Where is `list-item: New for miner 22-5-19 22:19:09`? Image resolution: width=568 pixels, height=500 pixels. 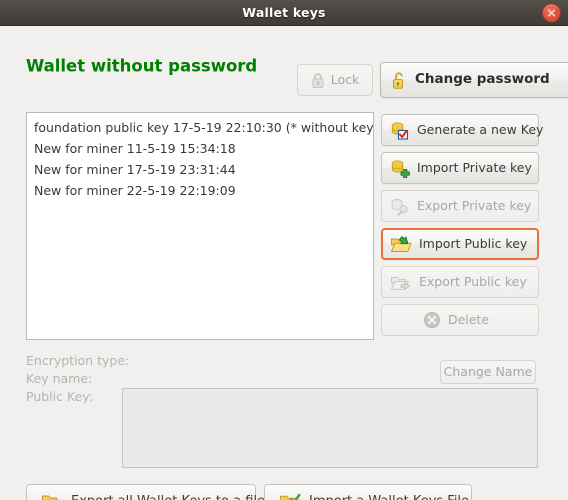
list-item: New for miner 22-5-19 22:19:09 is located at coordinates (200, 190).